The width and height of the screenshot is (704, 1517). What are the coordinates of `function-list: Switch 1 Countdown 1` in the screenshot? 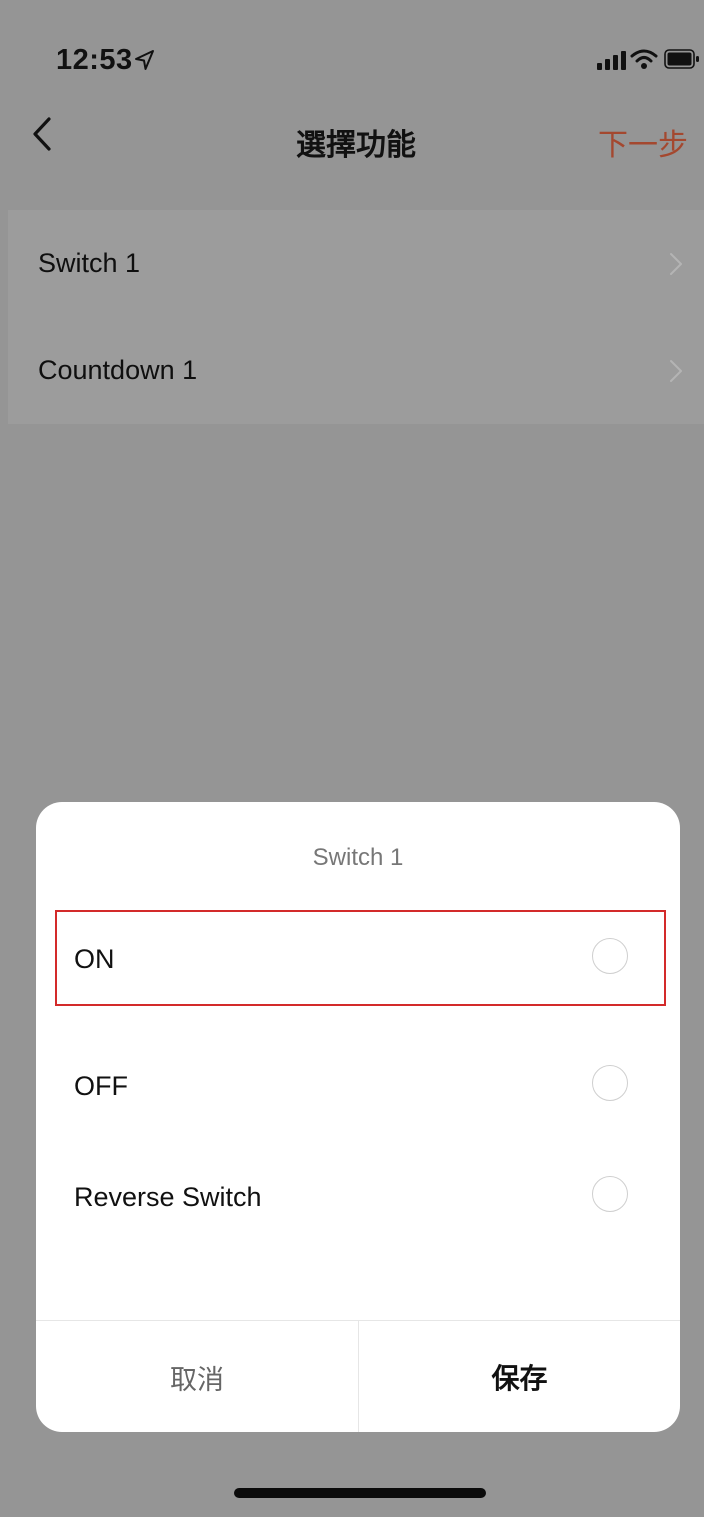 It's located at (356, 317).